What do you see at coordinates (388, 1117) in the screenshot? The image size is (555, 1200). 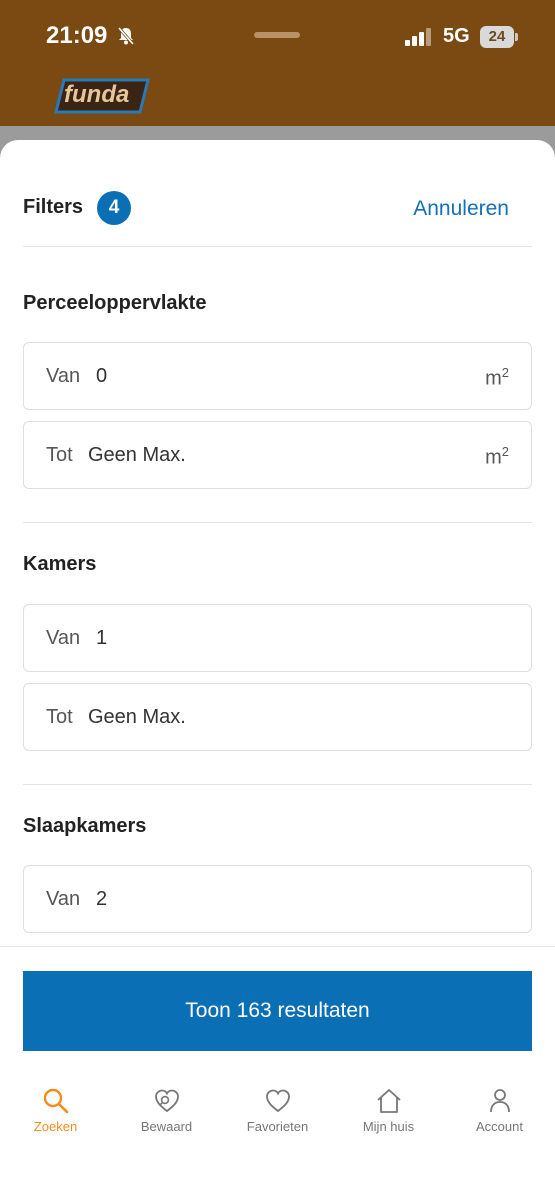 I see `tab-mijn-huis: Mijn huis` at bounding box center [388, 1117].